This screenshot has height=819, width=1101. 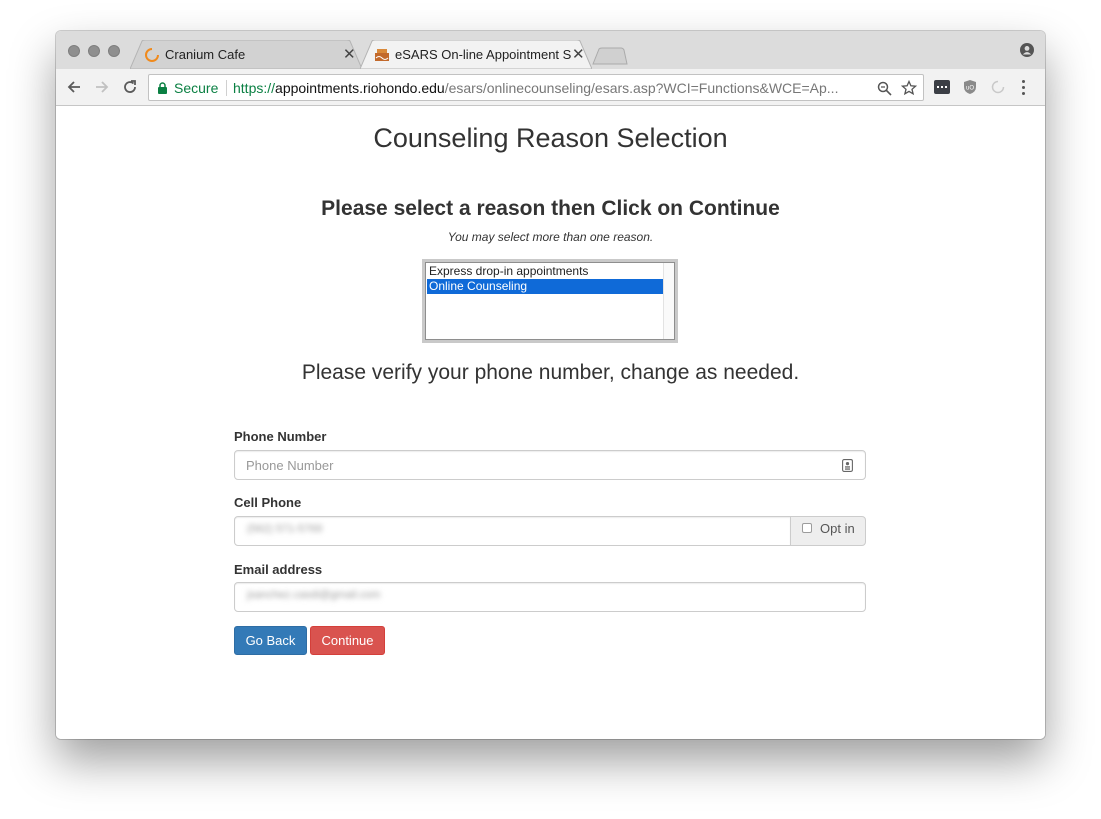 I want to click on extension-loading-icon, so click(x=998, y=87).